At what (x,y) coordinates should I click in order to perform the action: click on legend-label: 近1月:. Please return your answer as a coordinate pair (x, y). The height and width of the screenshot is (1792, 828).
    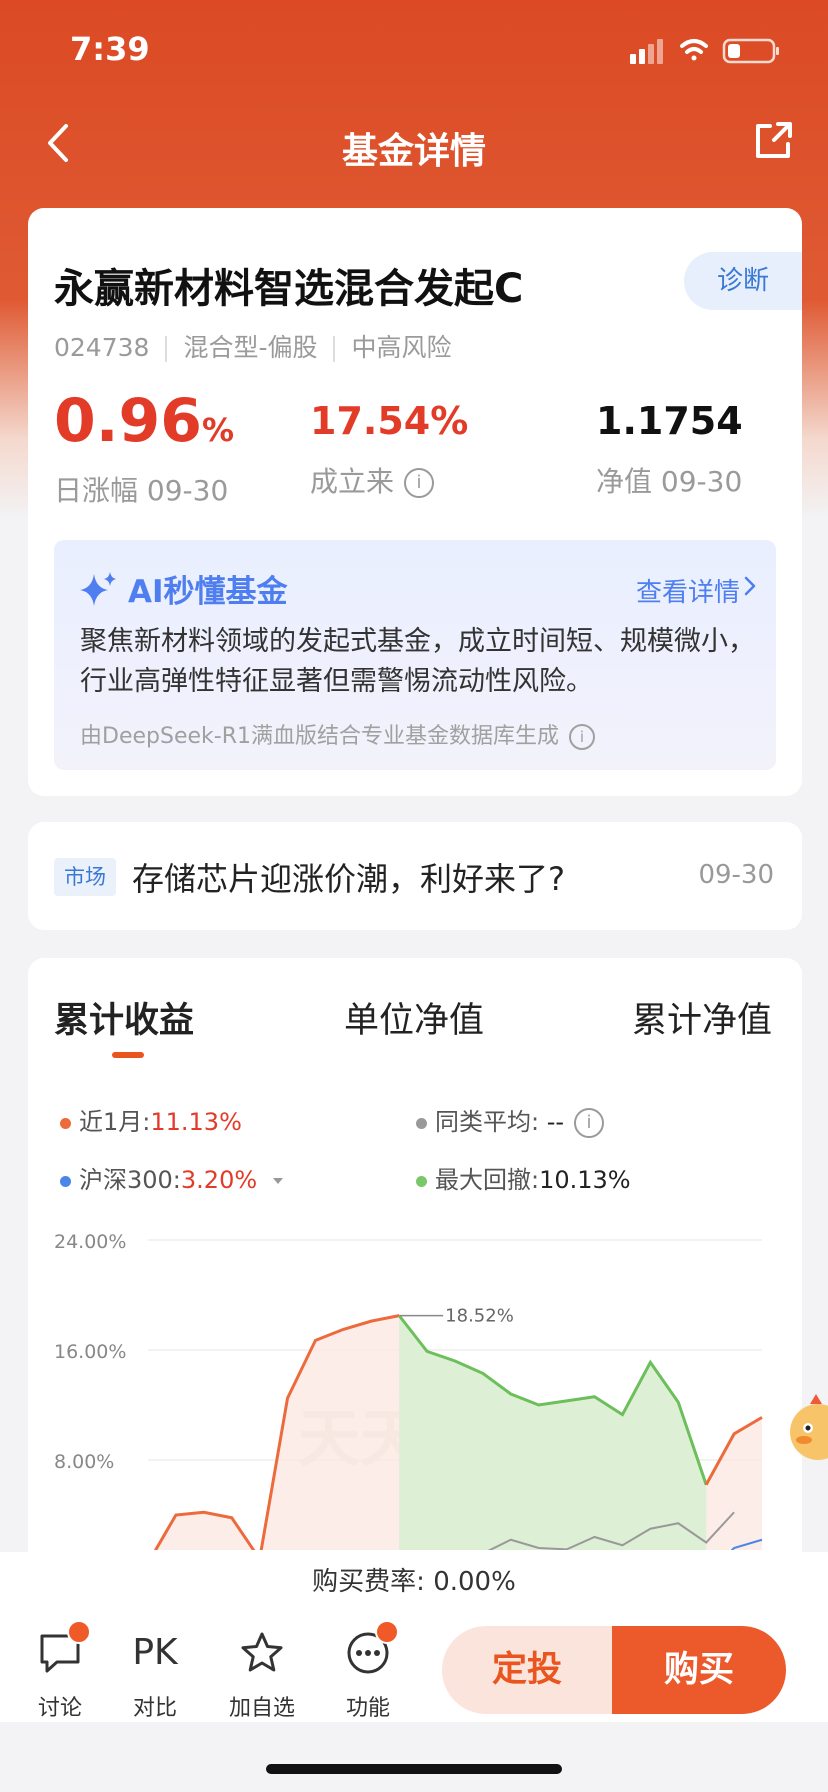
    Looking at the image, I should click on (115, 1122).